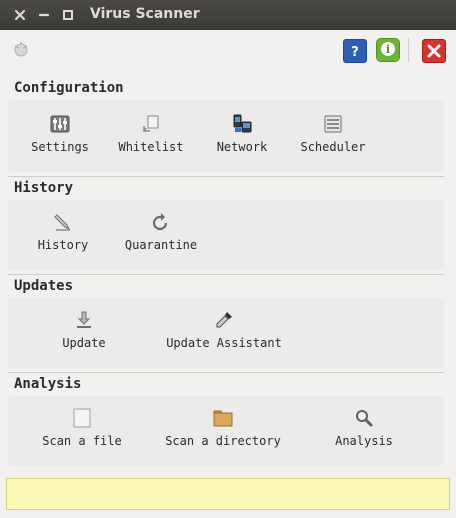 The width and height of the screenshot is (456, 518). Describe the element at coordinates (44, 286) in the screenshot. I see `section-title-updates: Updates` at that location.